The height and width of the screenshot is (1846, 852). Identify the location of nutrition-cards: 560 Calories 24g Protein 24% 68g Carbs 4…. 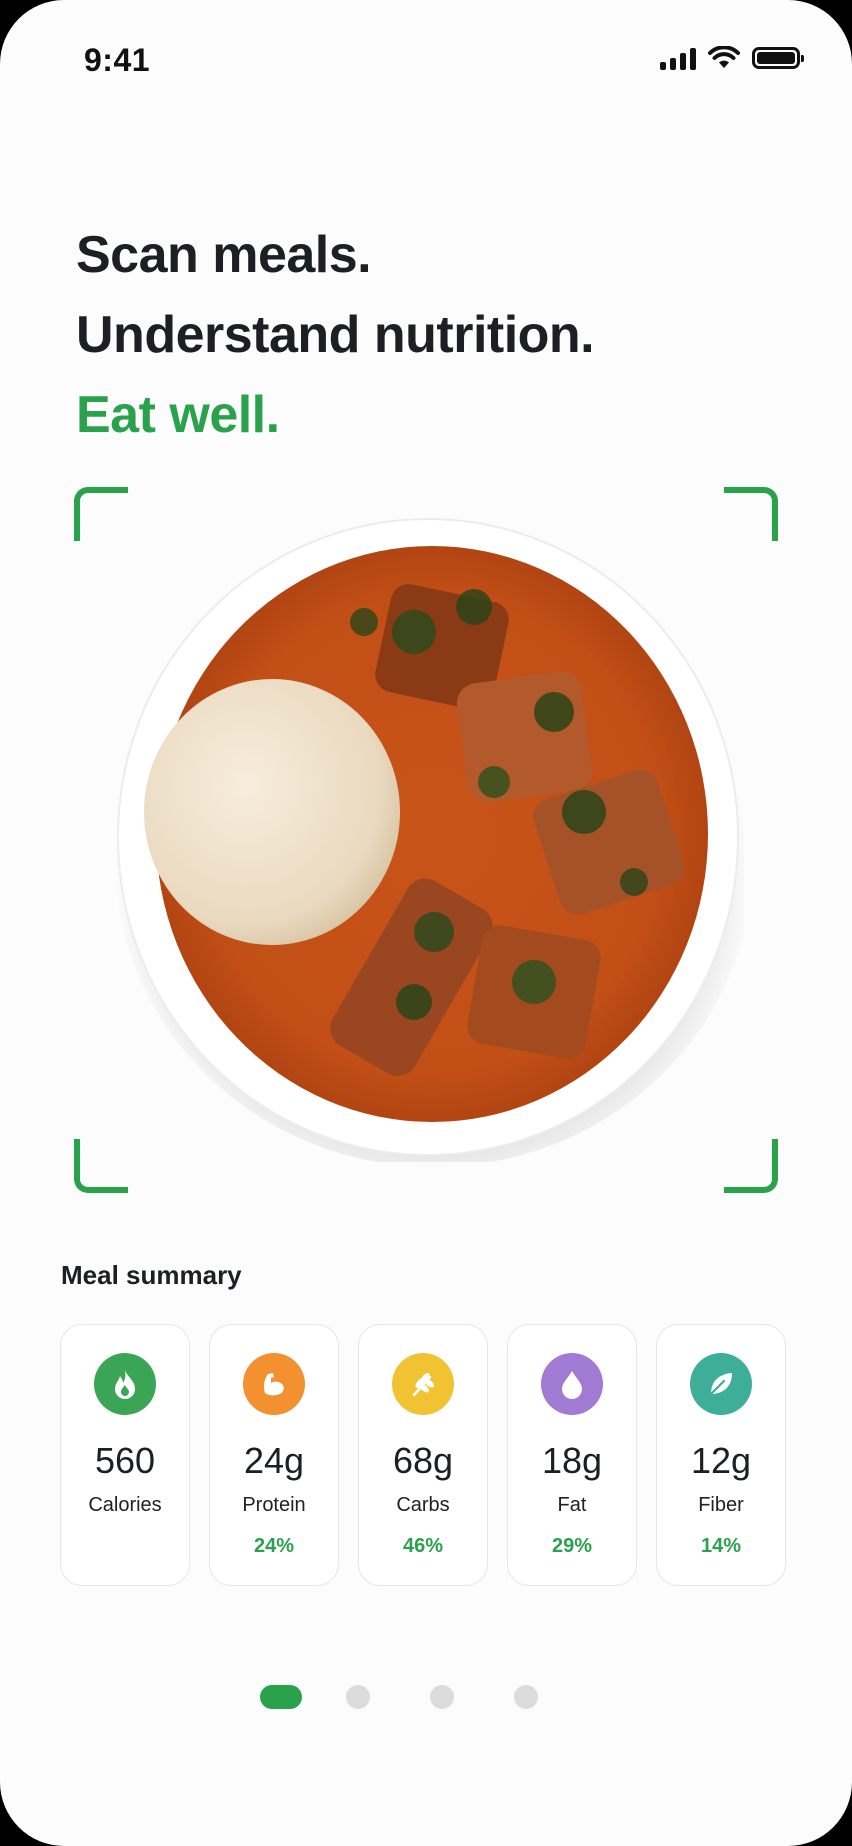
(423, 1455).